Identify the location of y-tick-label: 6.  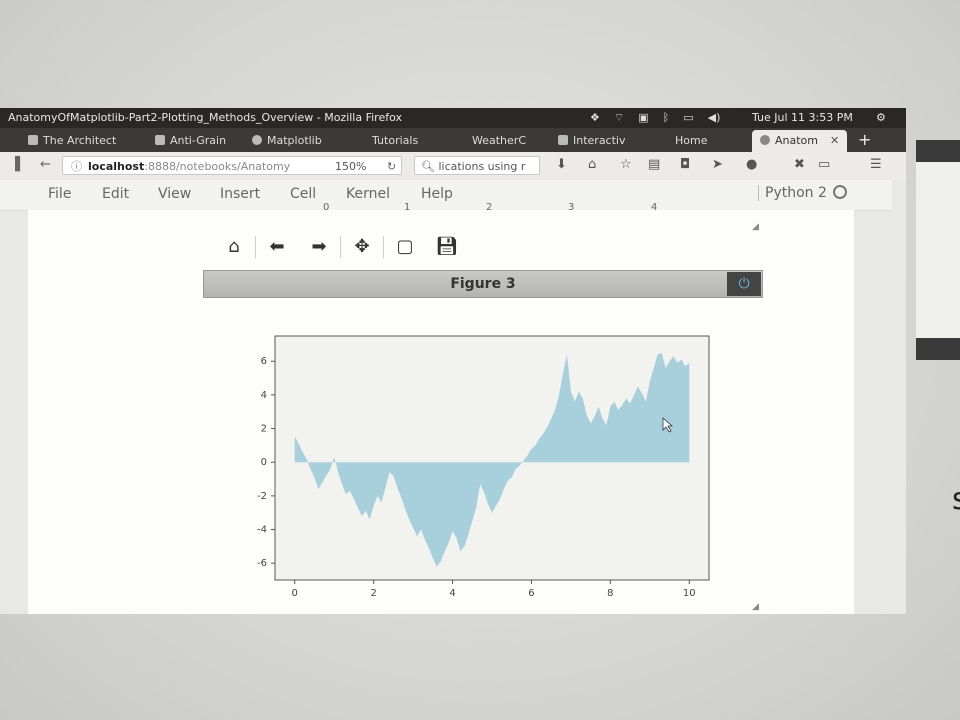
(264, 361).